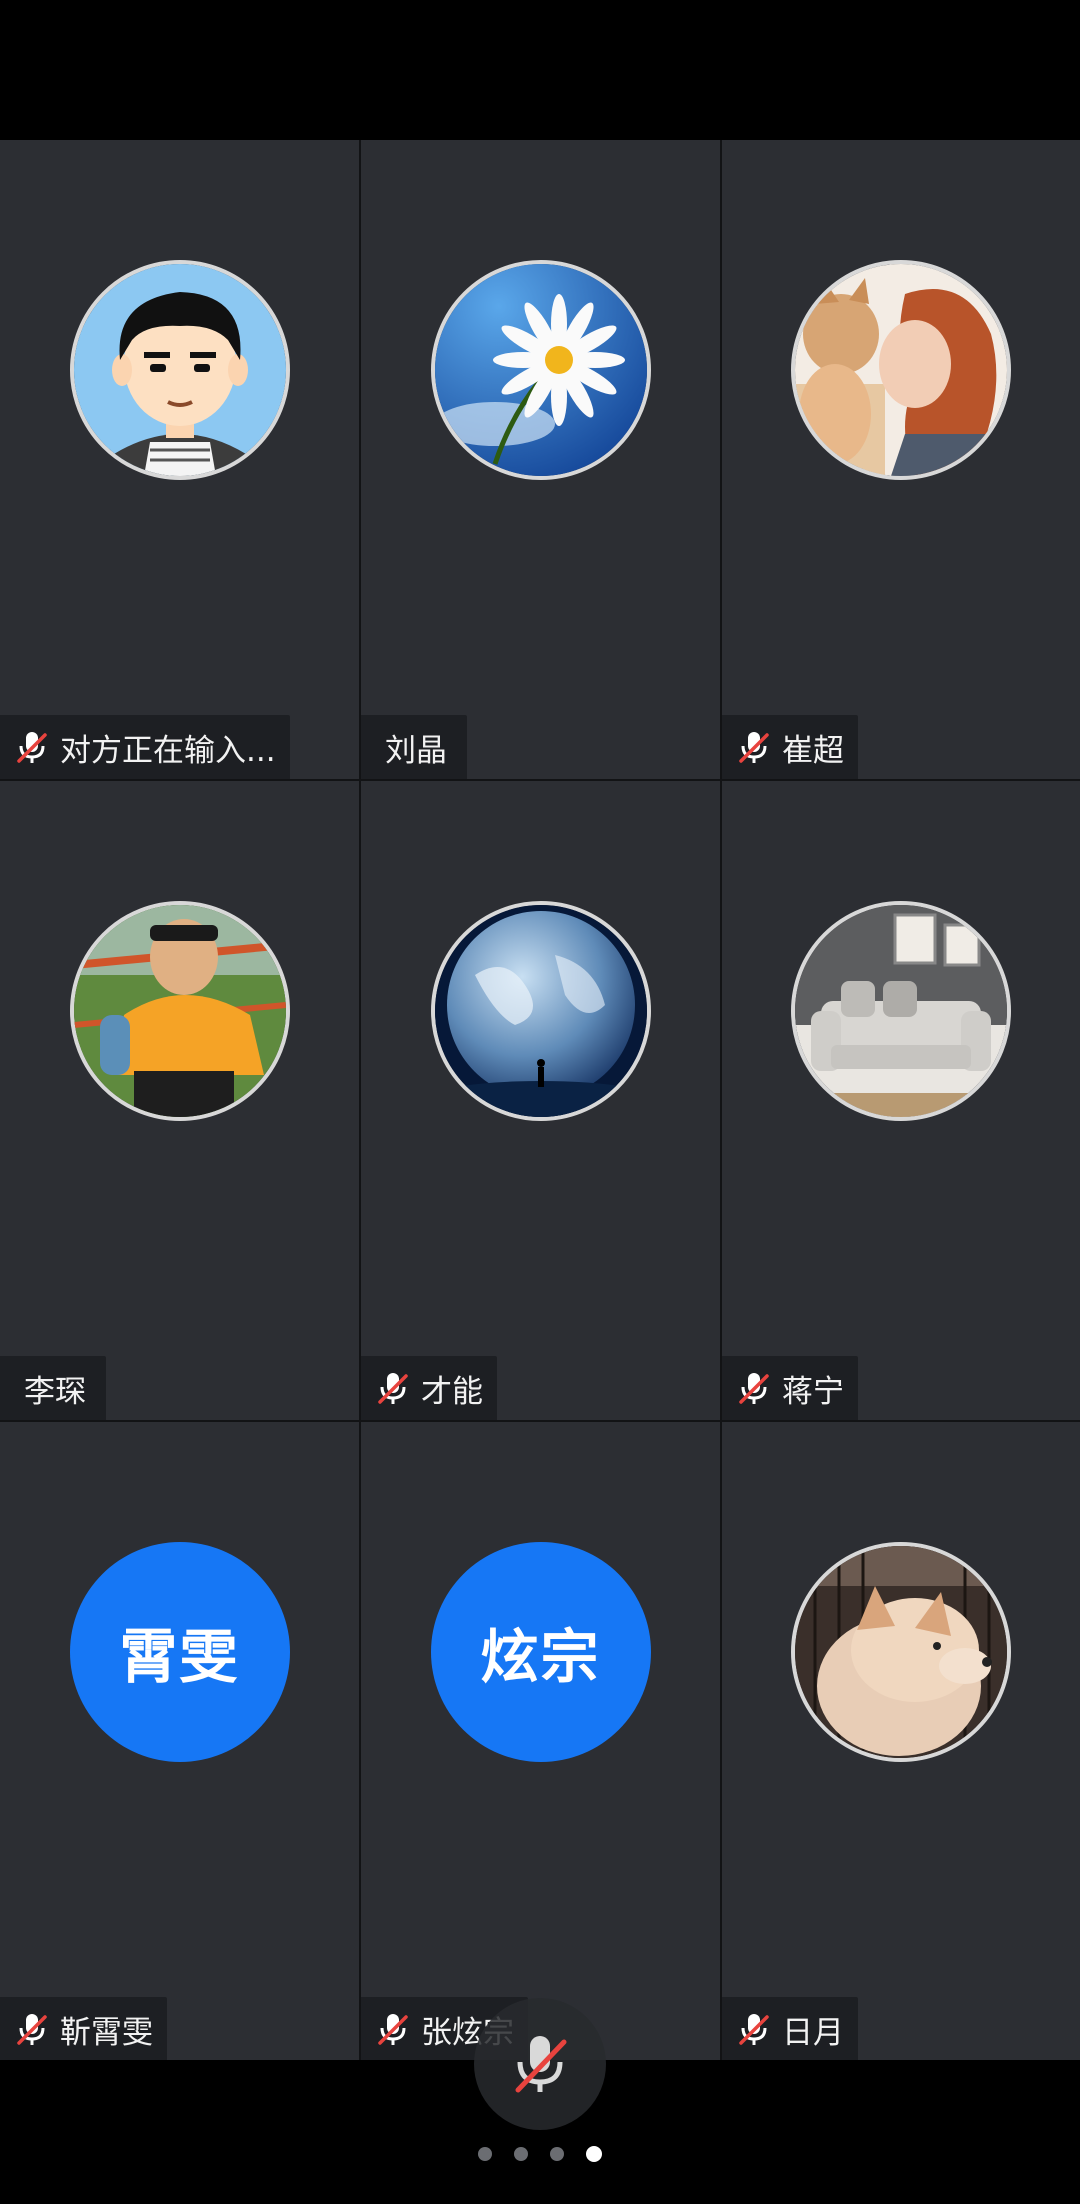  I want to click on name-tag: 日月, so click(790, 2029).